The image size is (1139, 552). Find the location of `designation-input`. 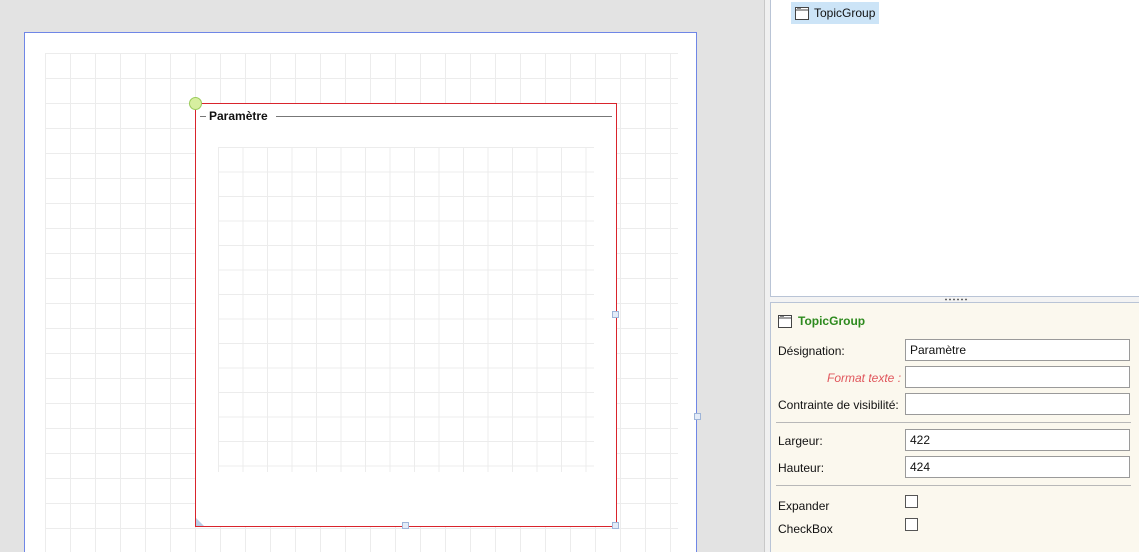

designation-input is located at coordinates (1017, 350).